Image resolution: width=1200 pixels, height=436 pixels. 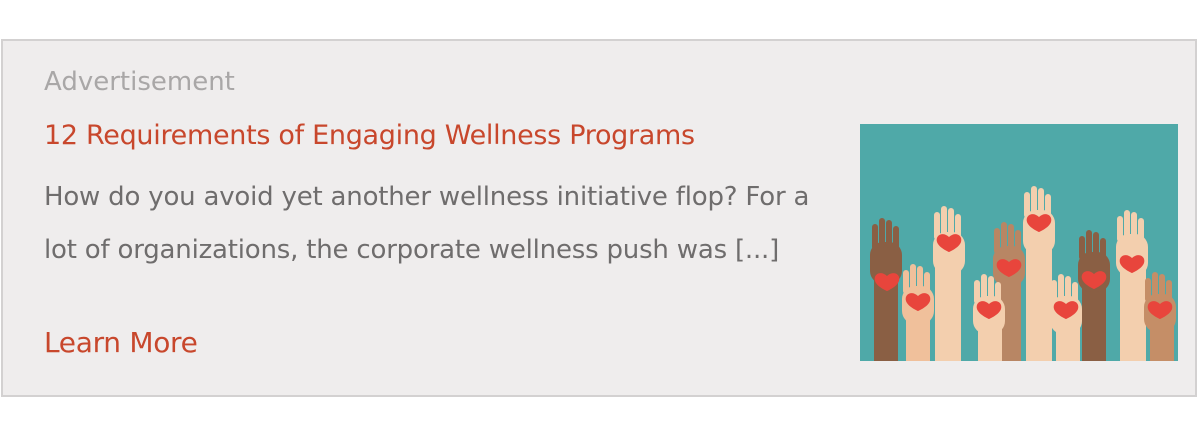 I want to click on advertisement-label: Advertisement, so click(x=139, y=82).